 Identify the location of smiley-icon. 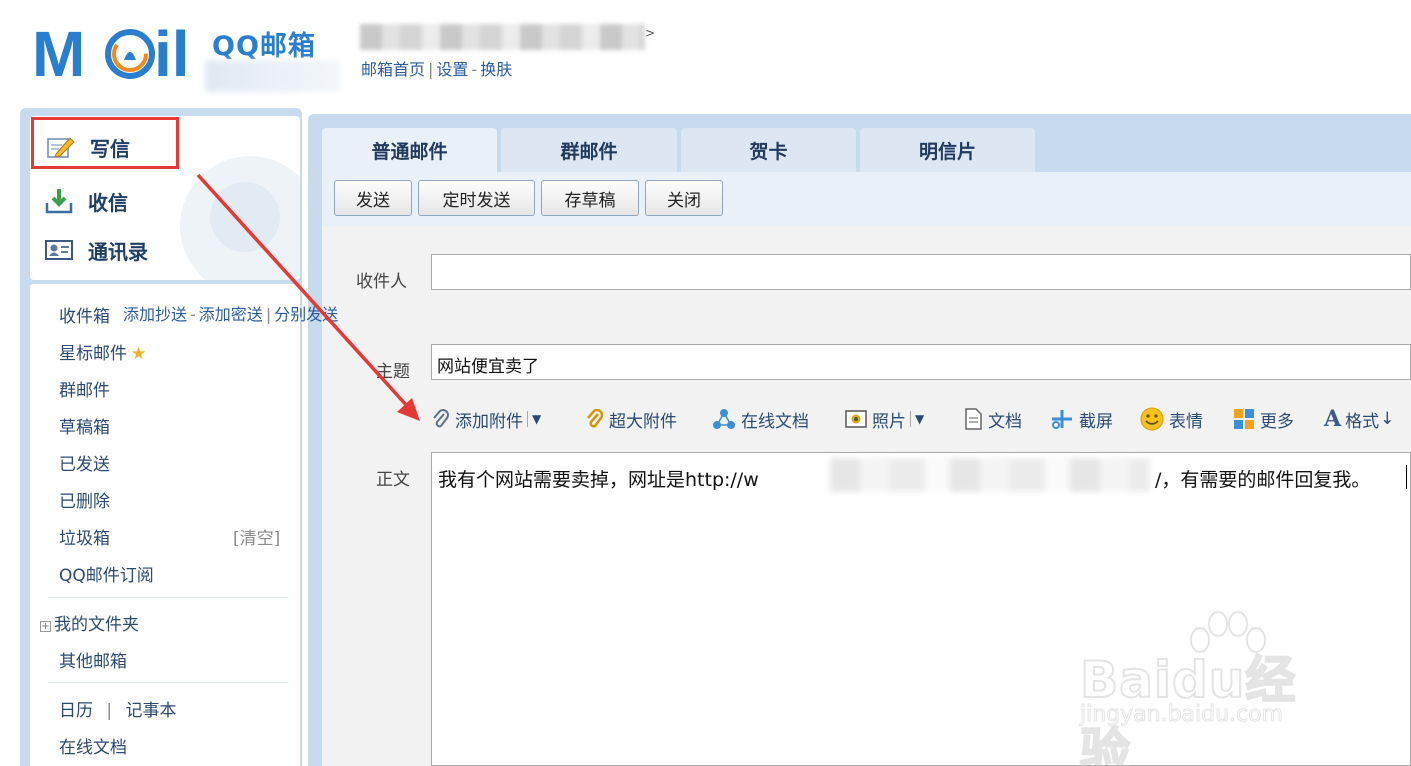
(1152, 419).